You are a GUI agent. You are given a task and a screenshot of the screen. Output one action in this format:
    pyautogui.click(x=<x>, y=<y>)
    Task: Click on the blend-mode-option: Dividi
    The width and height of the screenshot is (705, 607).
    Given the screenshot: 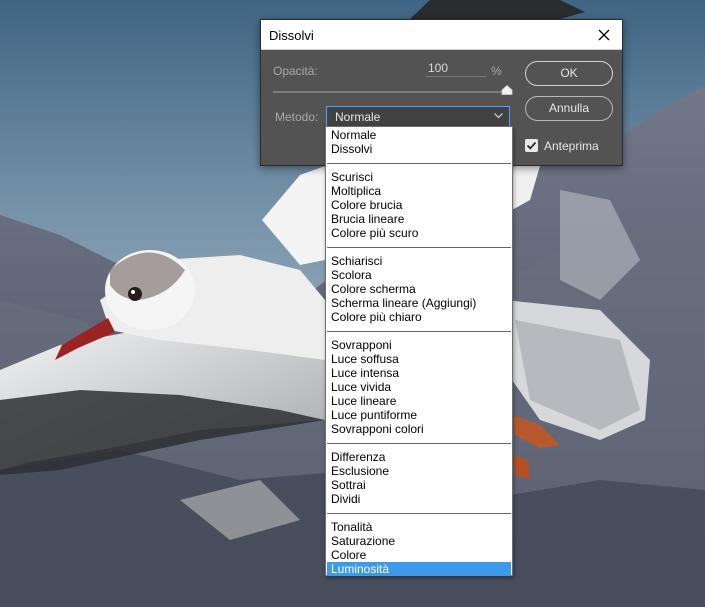 What is the action you would take?
    pyautogui.click(x=419, y=499)
    